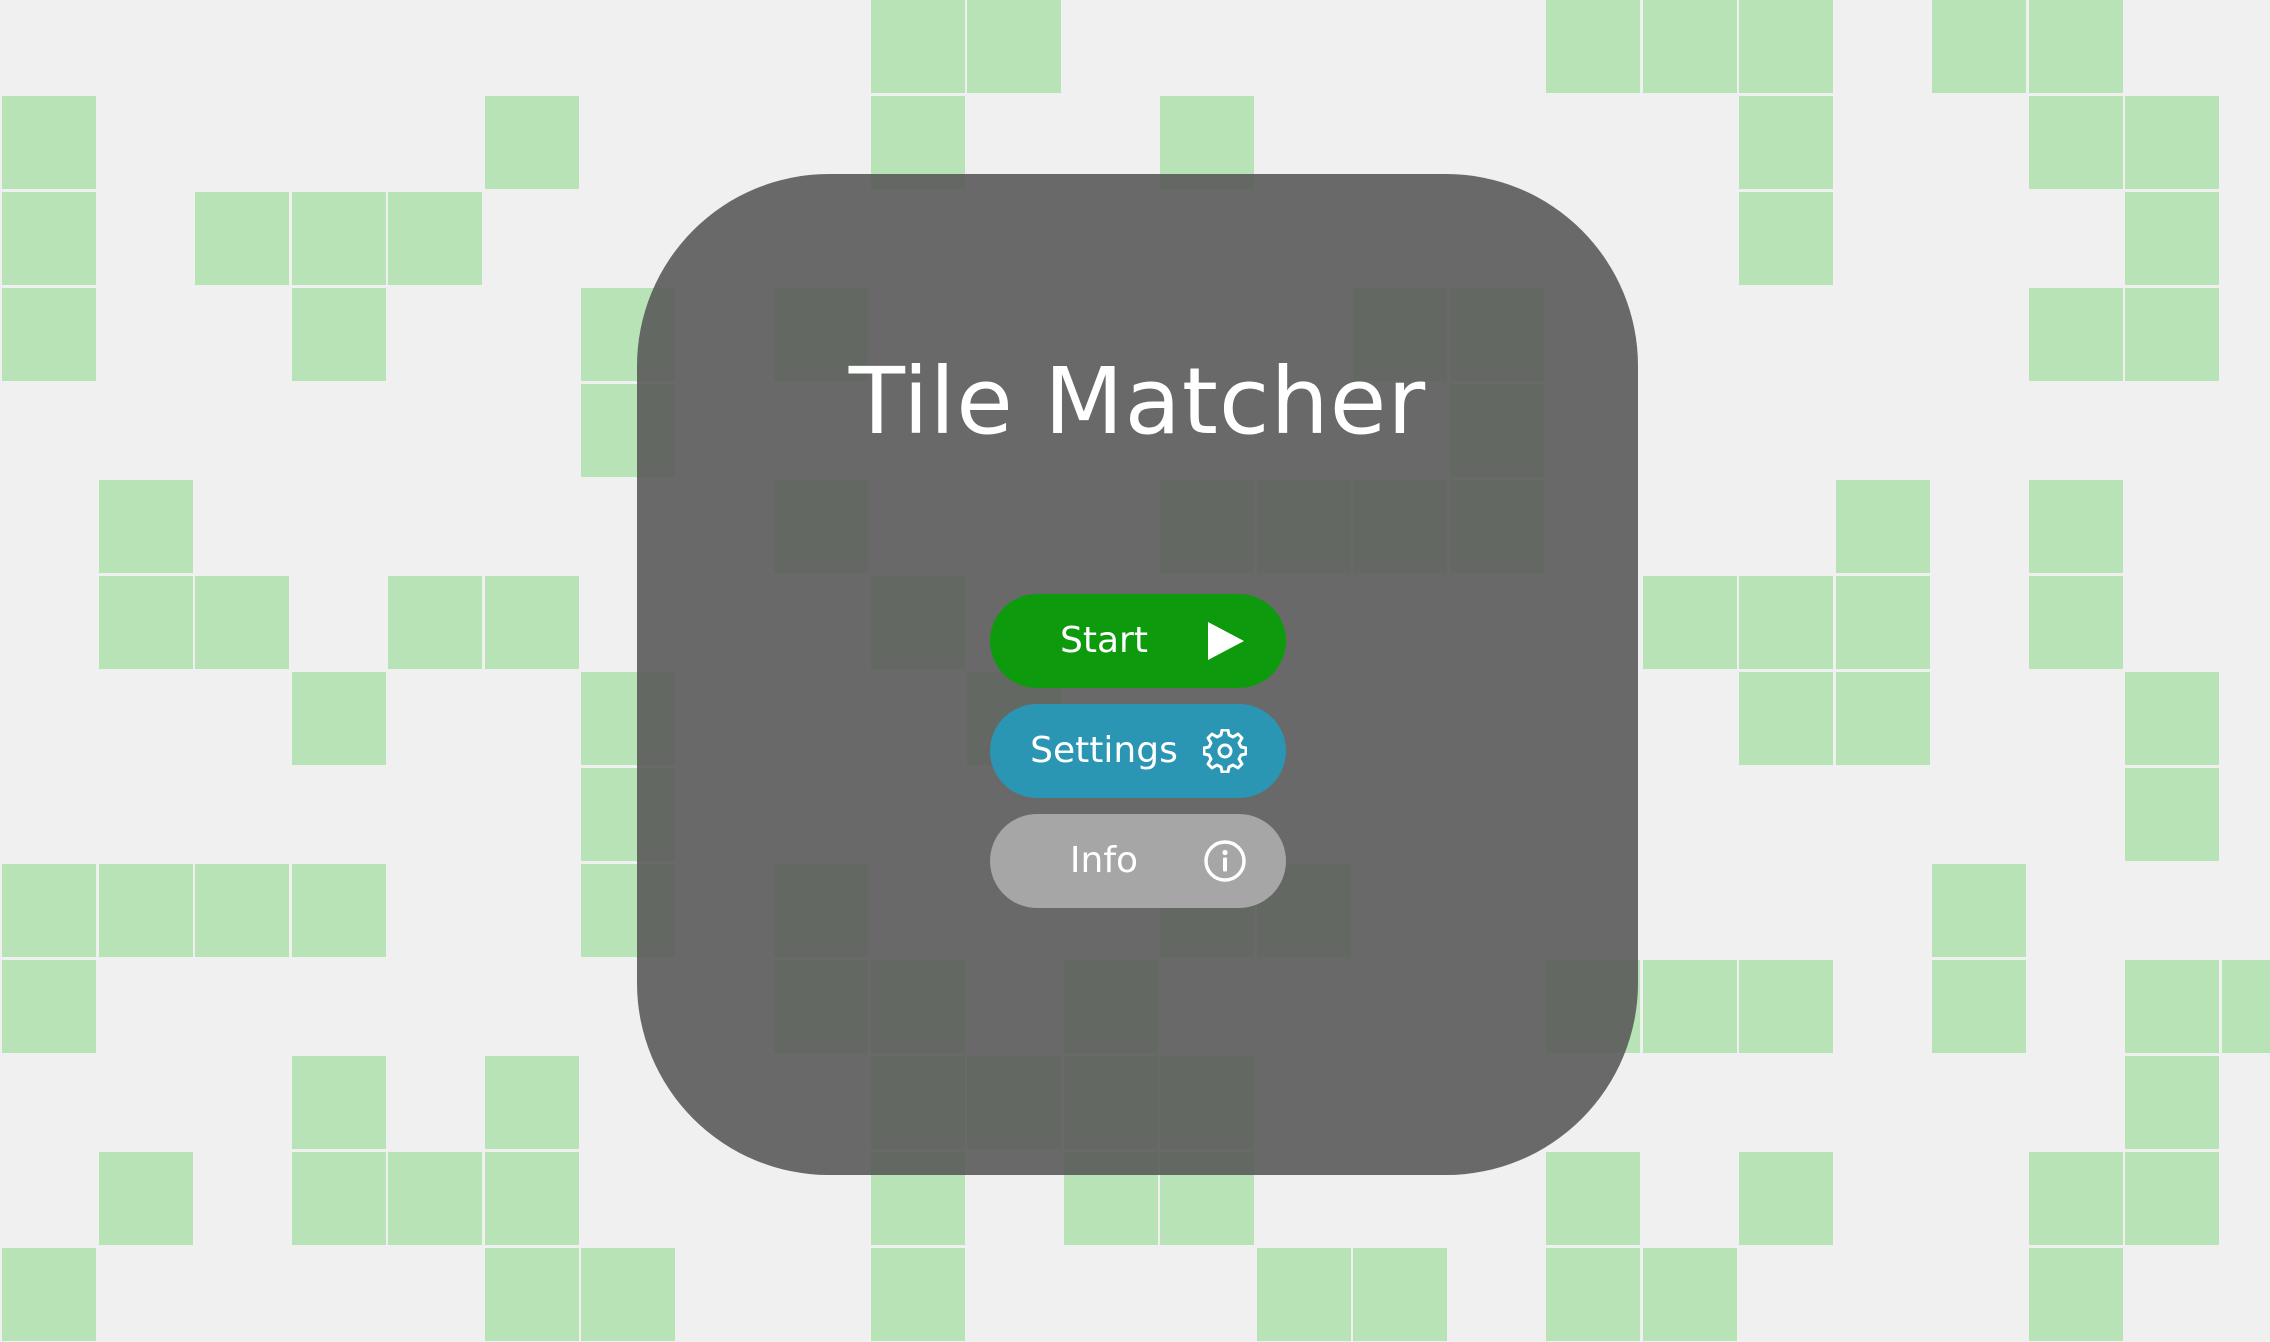 This screenshot has height=1342, width=2270. What do you see at coordinates (1138, 751) in the screenshot?
I see `settings-button: Settings` at bounding box center [1138, 751].